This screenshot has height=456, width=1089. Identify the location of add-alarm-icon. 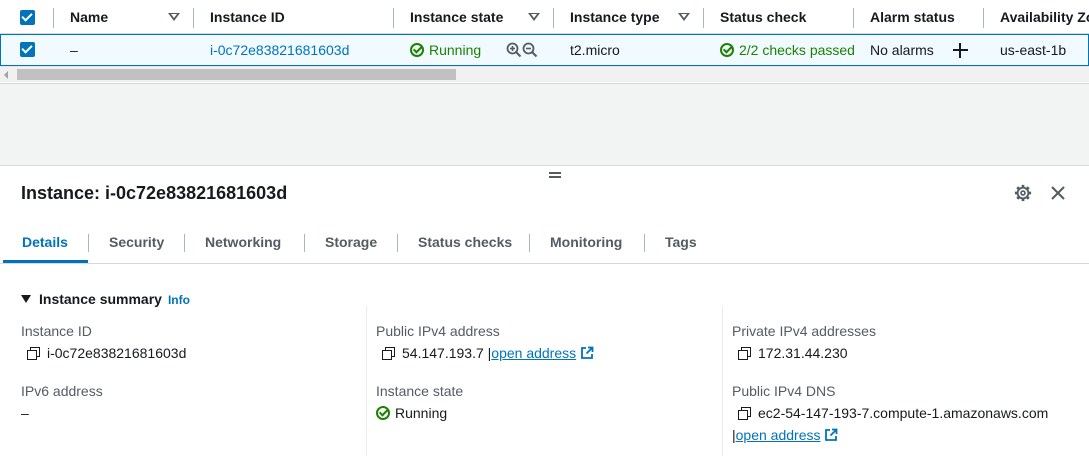
(960, 50).